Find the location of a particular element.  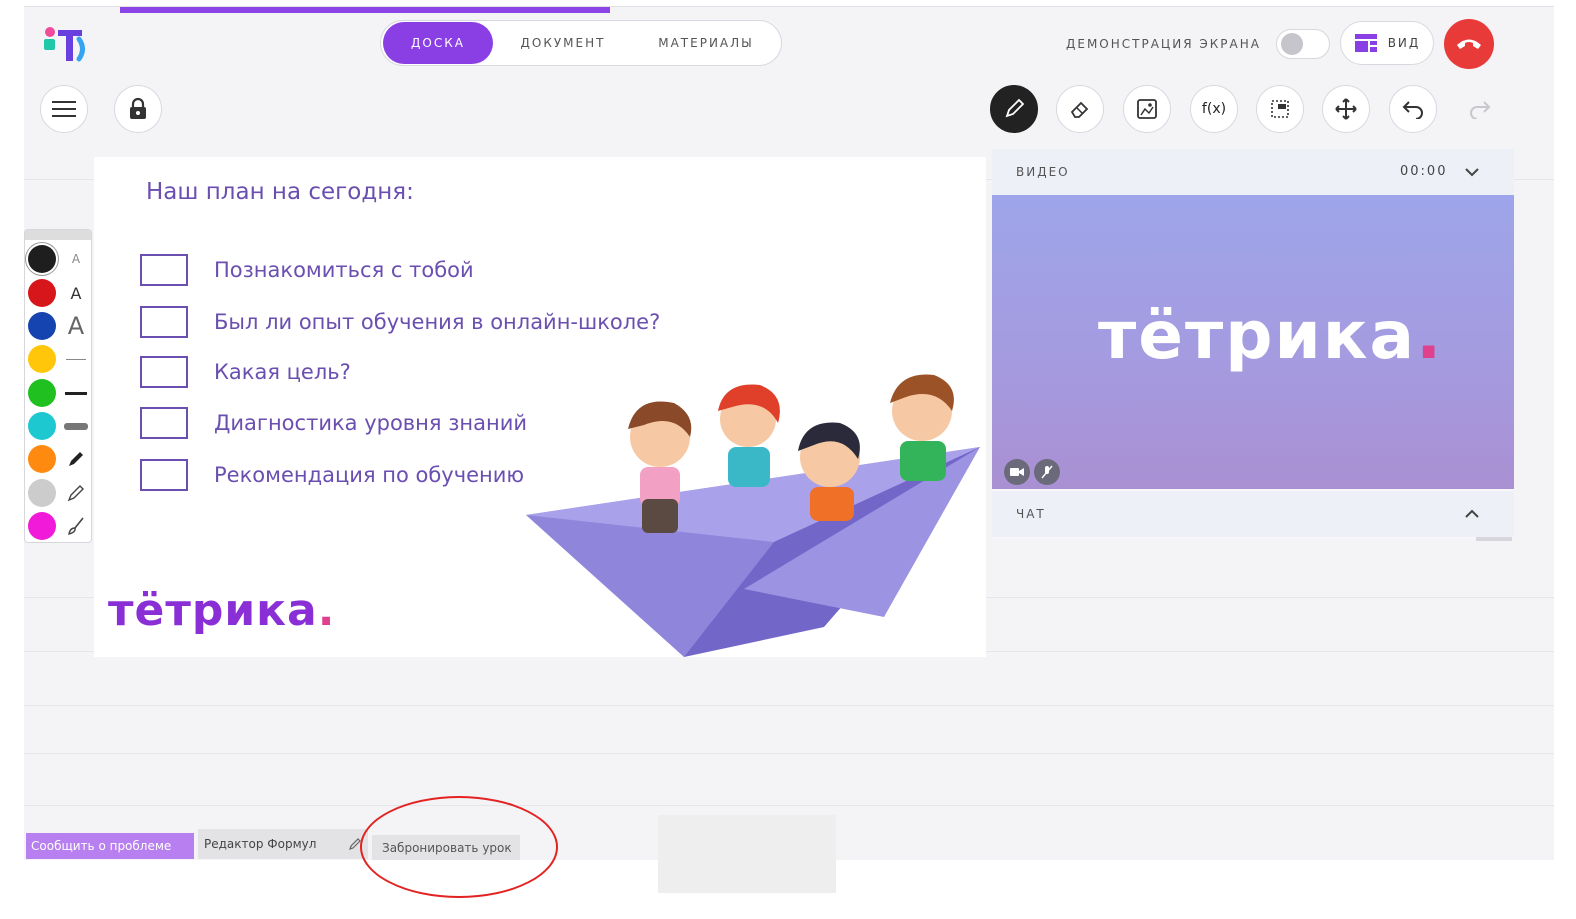

tab-document: ДОКУМЕНТ is located at coordinates (563, 43).